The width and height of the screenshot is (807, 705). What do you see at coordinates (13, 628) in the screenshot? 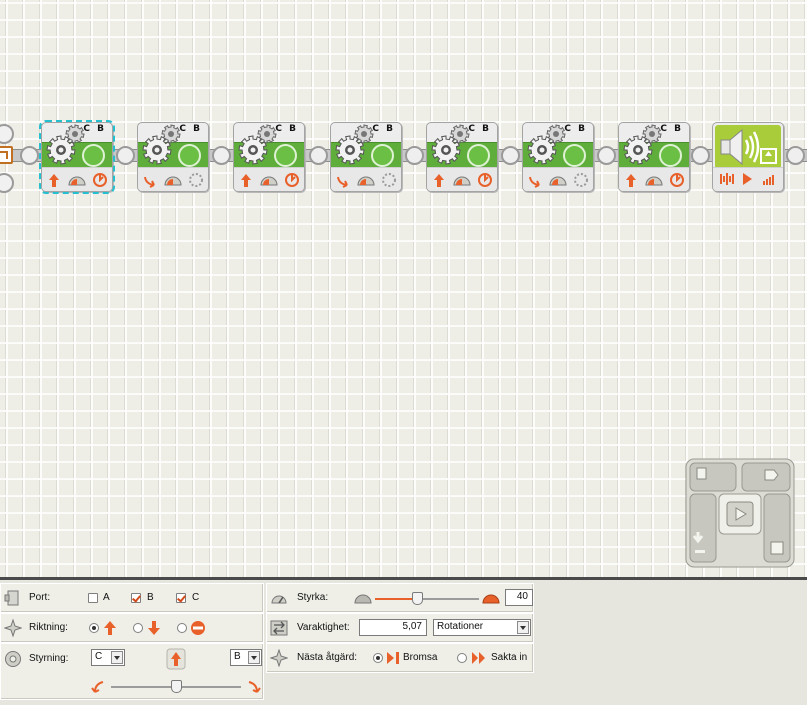
I see `compass-icon` at bounding box center [13, 628].